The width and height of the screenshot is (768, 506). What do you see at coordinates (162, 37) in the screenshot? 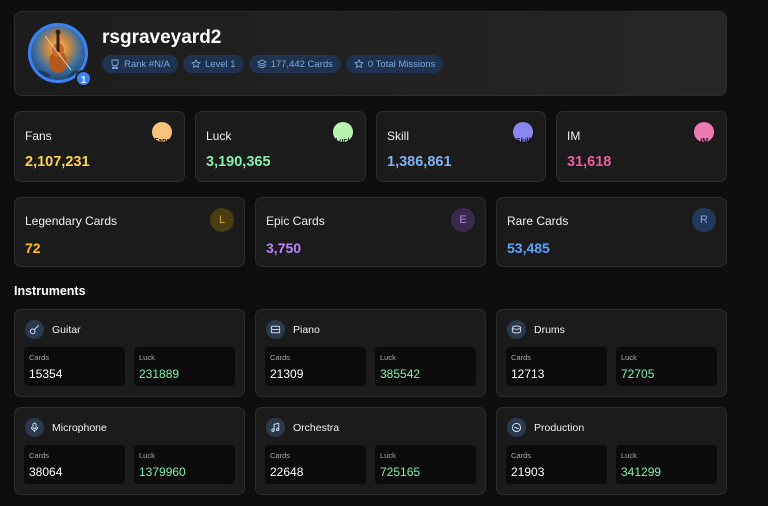
I see `username: rsgraveyard2` at bounding box center [162, 37].